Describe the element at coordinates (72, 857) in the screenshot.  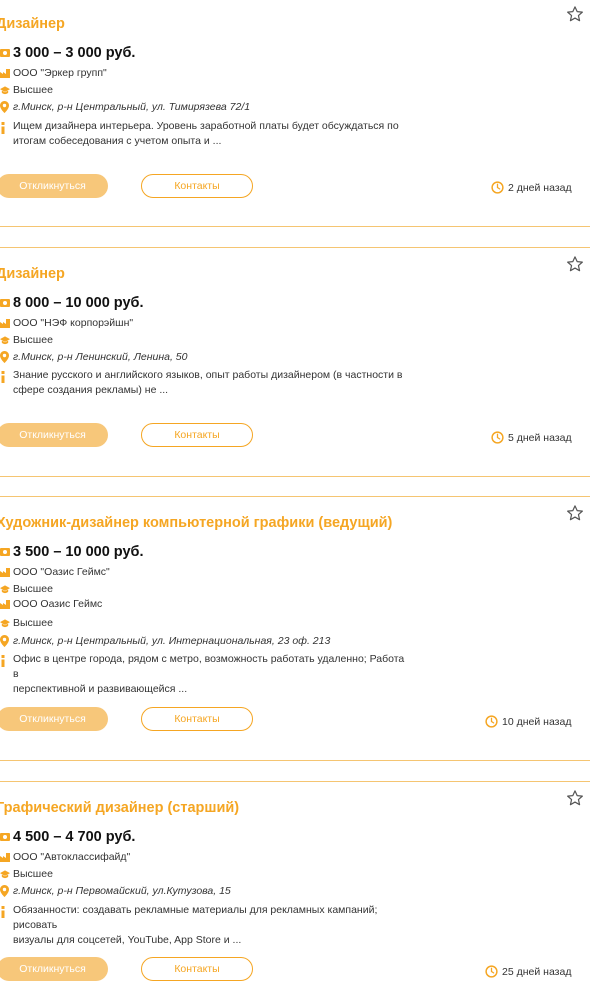
I see `company-name: ООО "Автоклассифайд"` at that location.